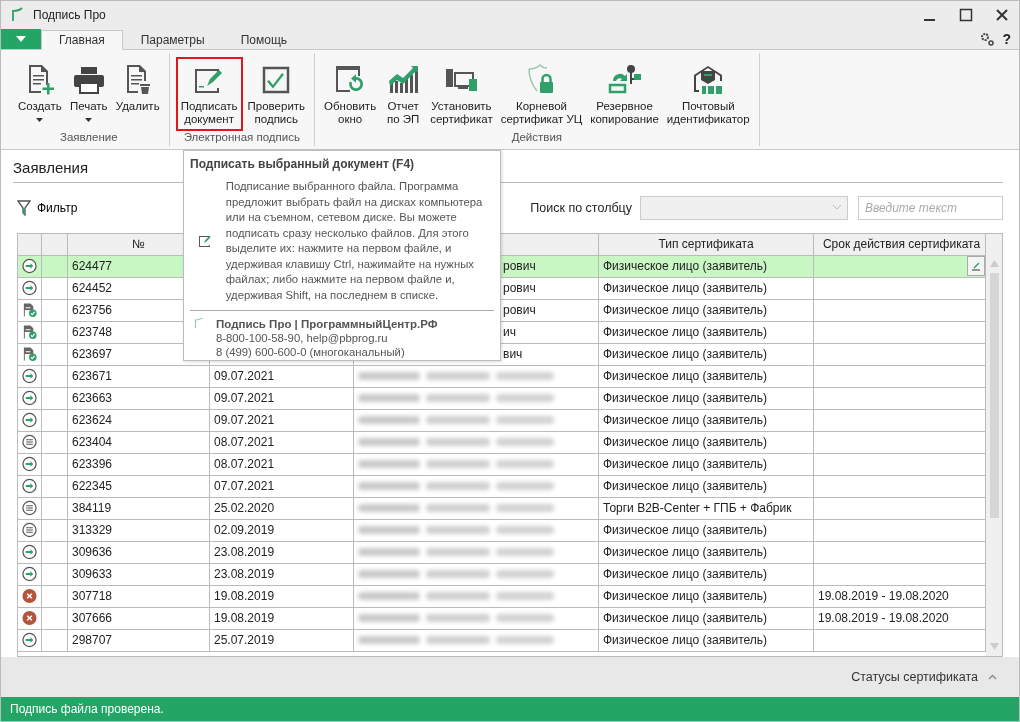  What do you see at coordinates (624, 79) in the screenshot?
I see `backup-key-icon` at bounding box center [624, 79].